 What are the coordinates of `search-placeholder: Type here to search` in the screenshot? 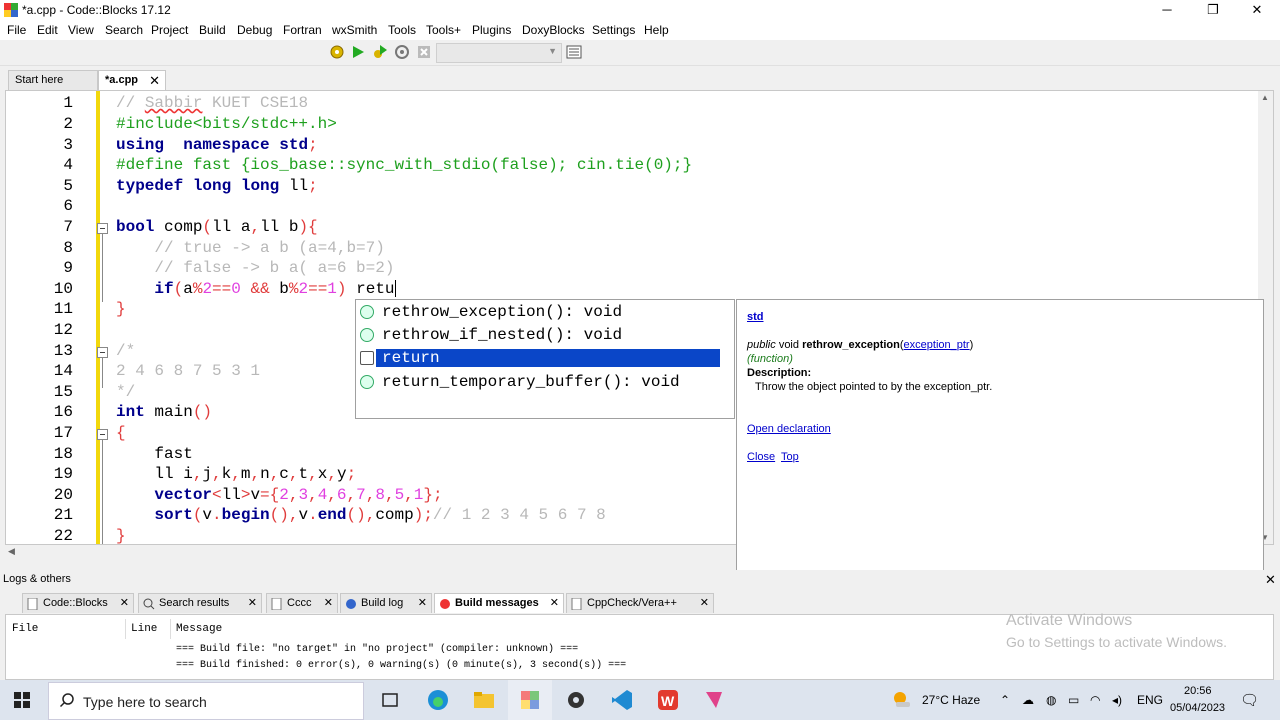 It's located at (145, 702).